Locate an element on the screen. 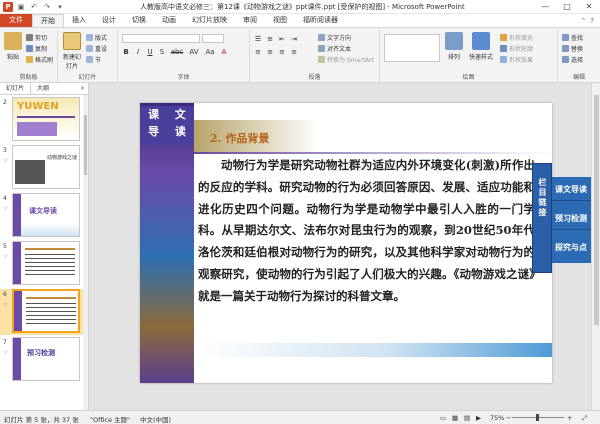 This screenshot has width=600, height=424. bullets-icon: ☰ is located at coordinates (258, 39).